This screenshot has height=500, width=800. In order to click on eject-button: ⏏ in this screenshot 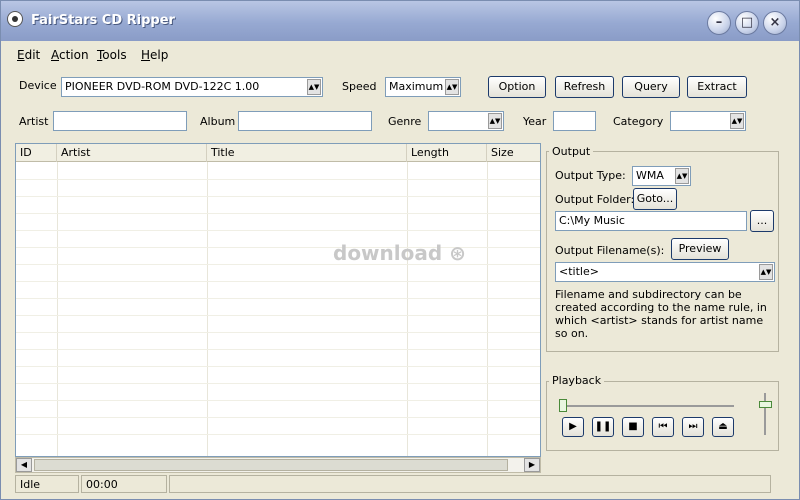, I will do `click(723, 427)`.